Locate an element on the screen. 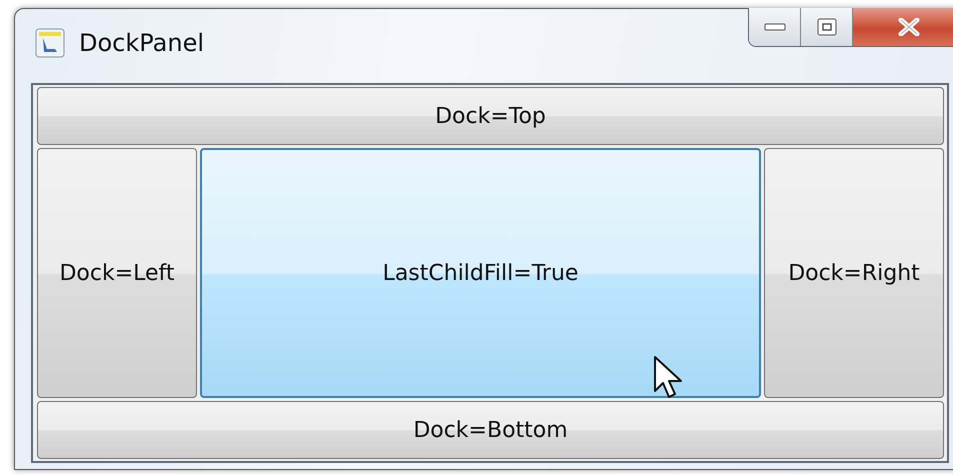 Image resolution: width=953 pixels, height=475 pixels. dock-button: Dock=Left is located at coordinates (117, 273).